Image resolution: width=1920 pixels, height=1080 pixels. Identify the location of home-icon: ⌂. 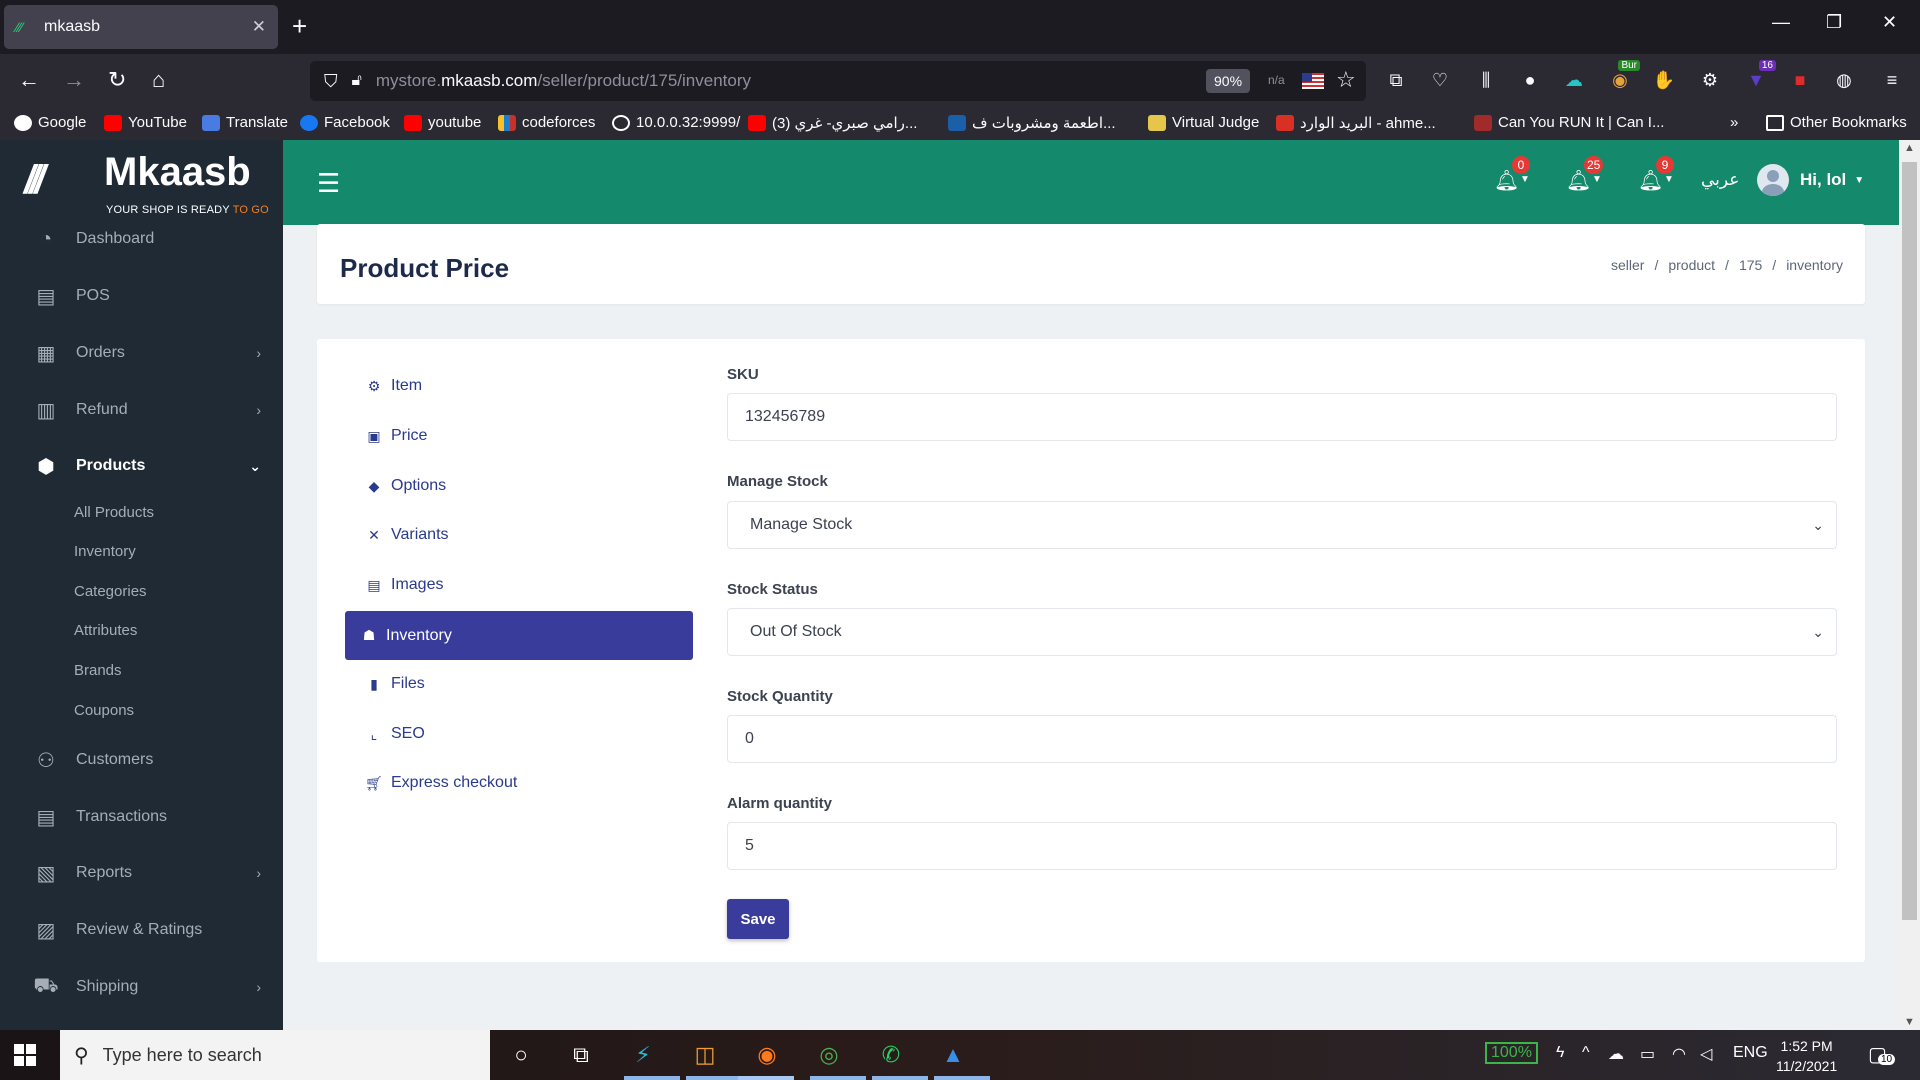
(158, 80).